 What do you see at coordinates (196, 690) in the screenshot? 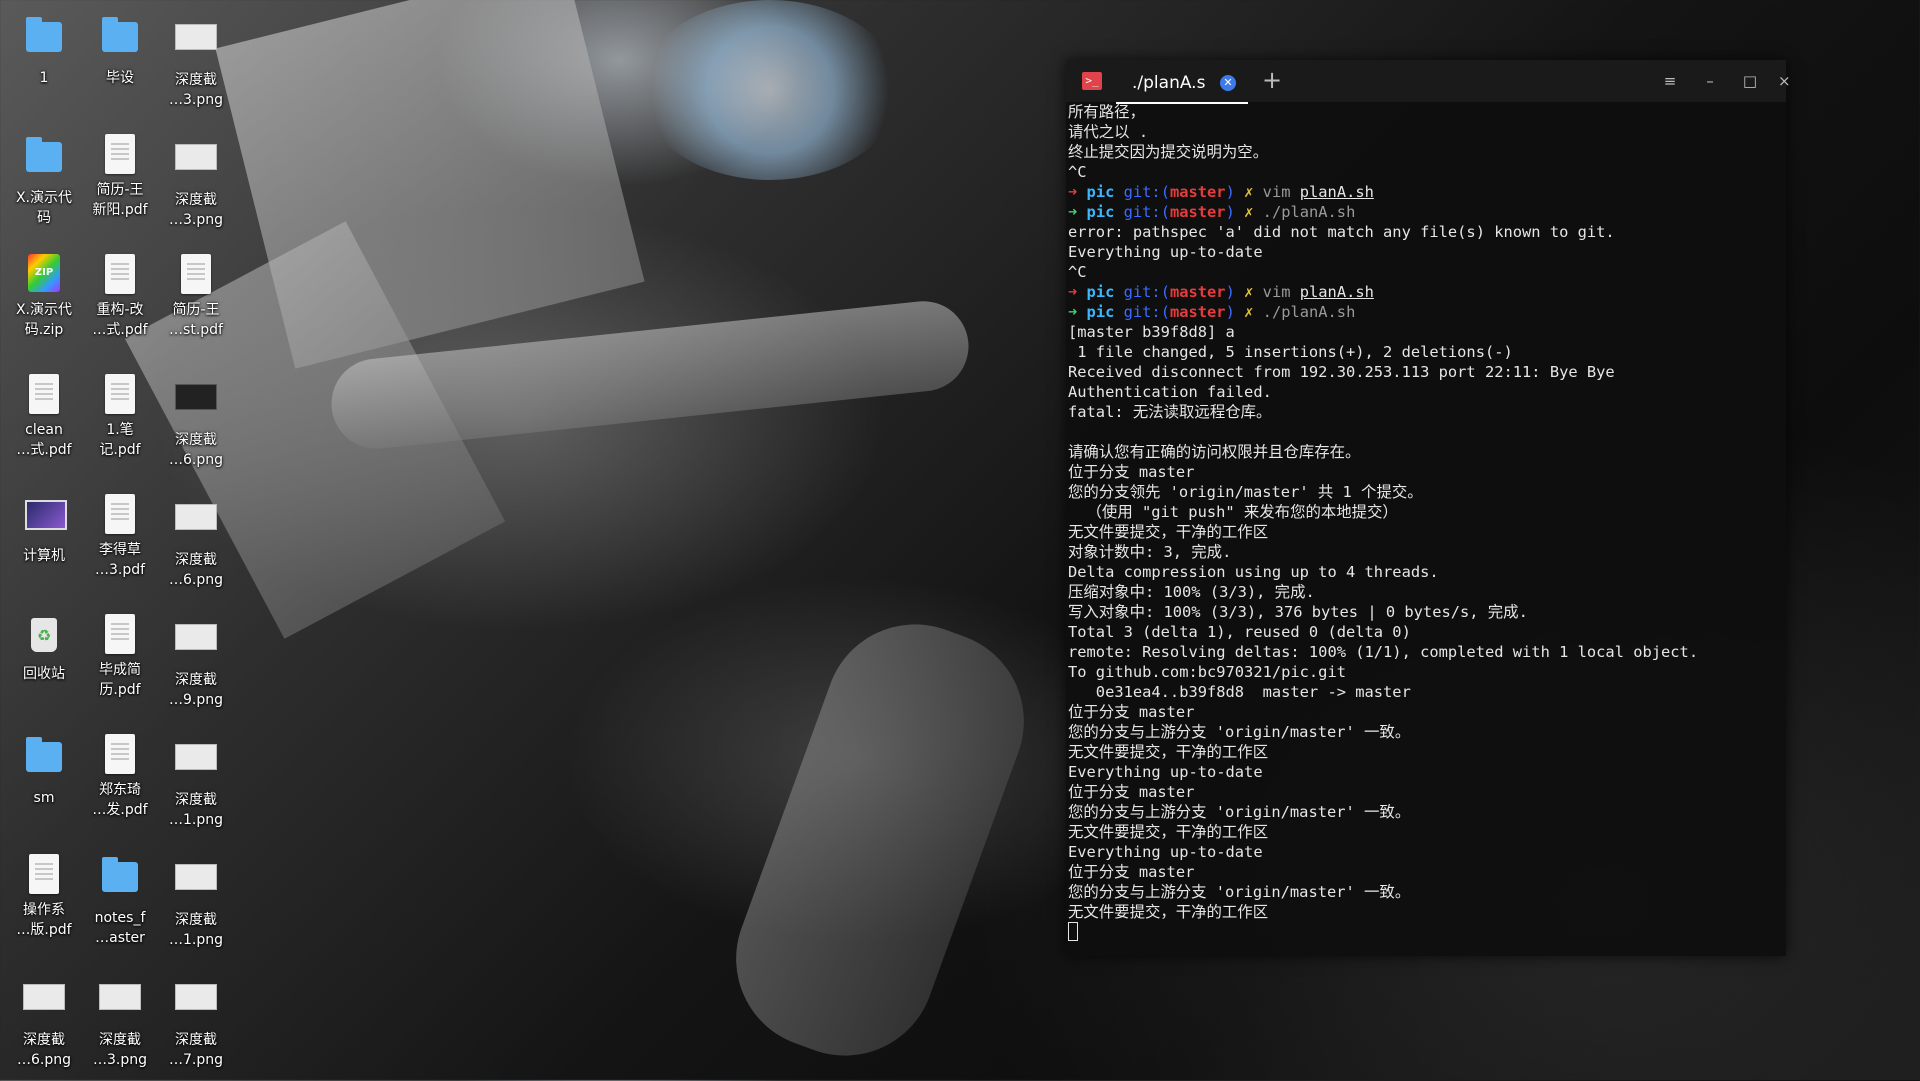
I see `desktop-icon-label: 深度截 …9.png` at bounding box center [196, 690].